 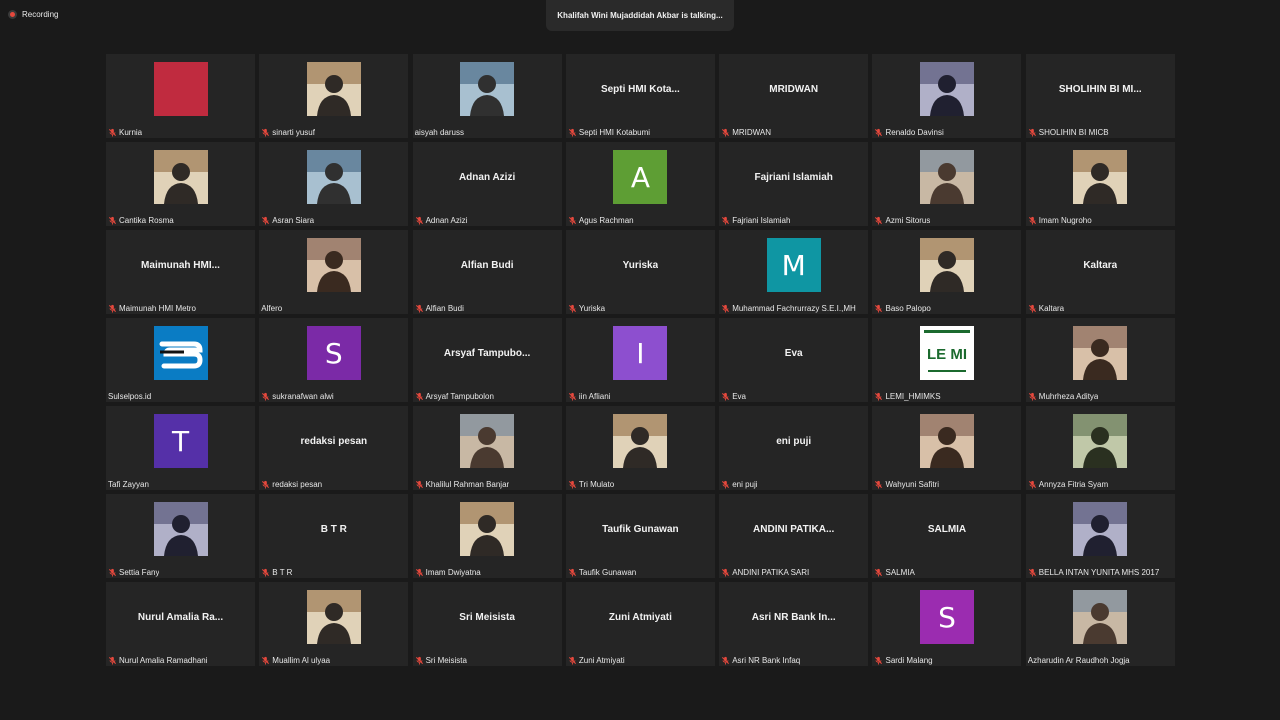 What do you see at coordinates (487, 536) in the screenshot?
I see `participant-tile: Imam Dwiyatna` at bounding box center [487, 536].